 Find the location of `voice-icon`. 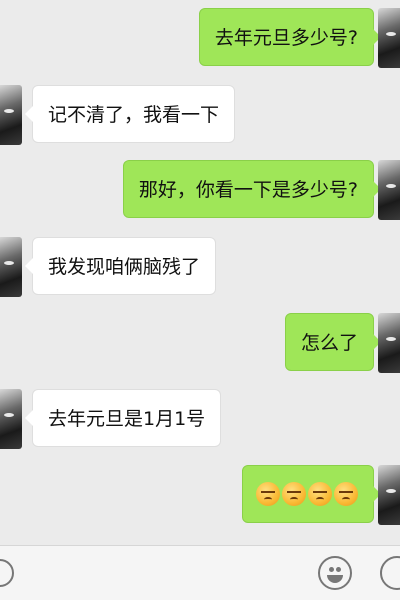

voice-icon is located at coordinates (7, 573).